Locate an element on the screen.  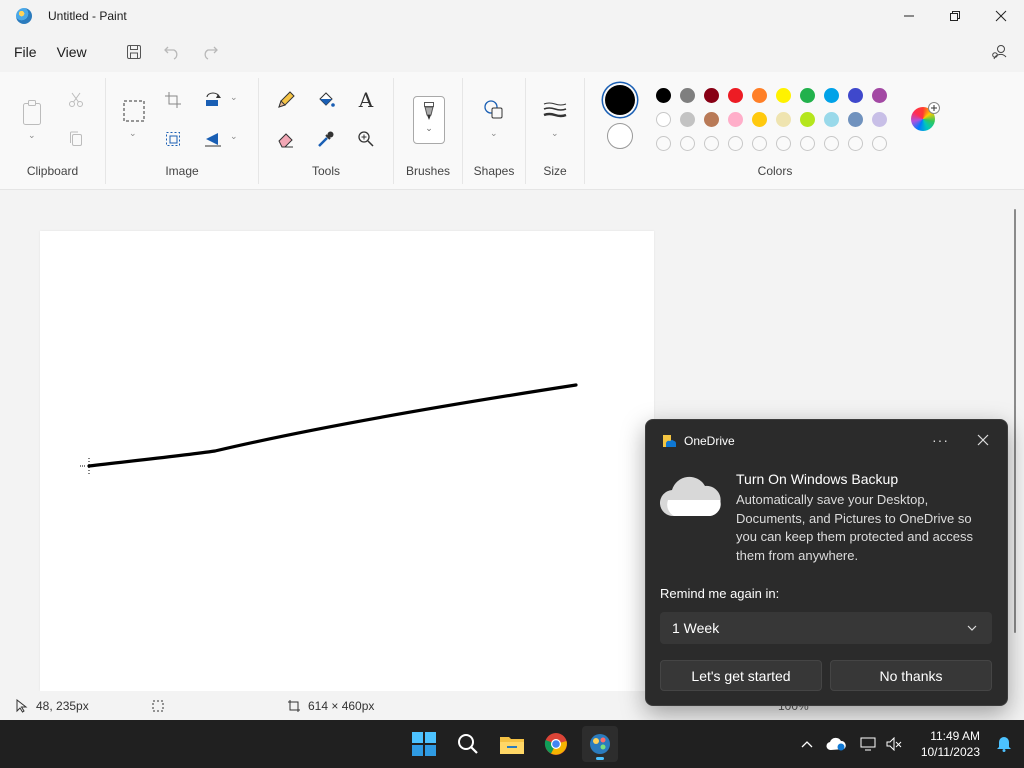
brushes-button: ⌄ is located at coordinates (429, 120).